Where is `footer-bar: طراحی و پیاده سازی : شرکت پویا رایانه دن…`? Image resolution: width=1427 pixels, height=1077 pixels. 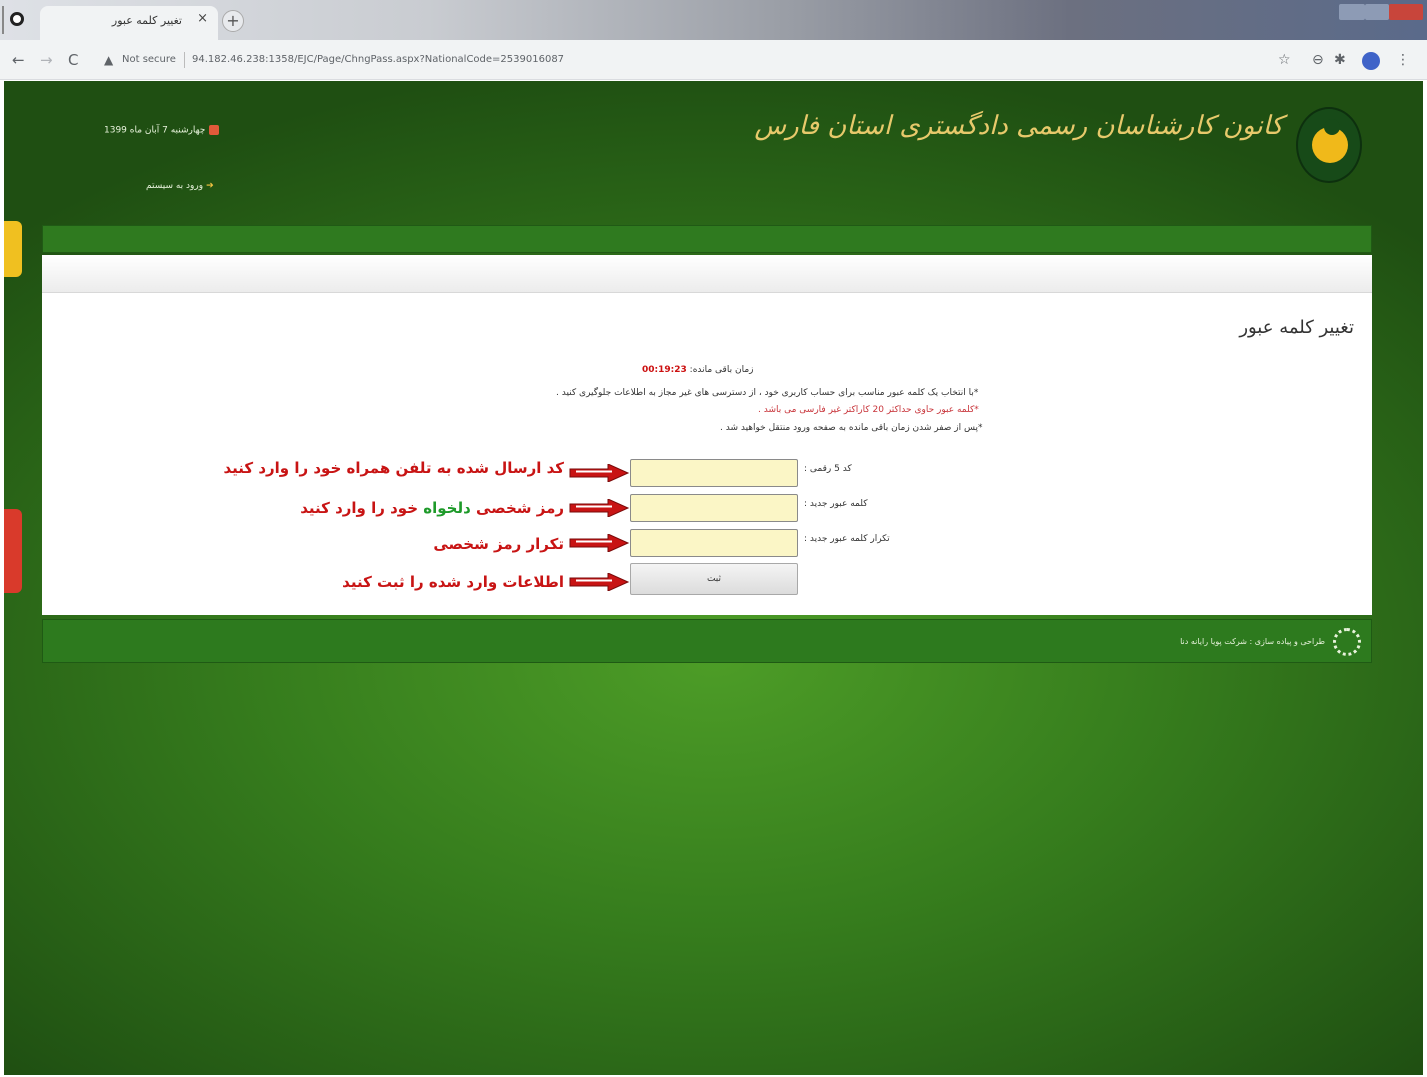
footer-bar: طراحی و پیاده سازی : شرکت پویا رایانه دن… is located at coordinates (707, 641).